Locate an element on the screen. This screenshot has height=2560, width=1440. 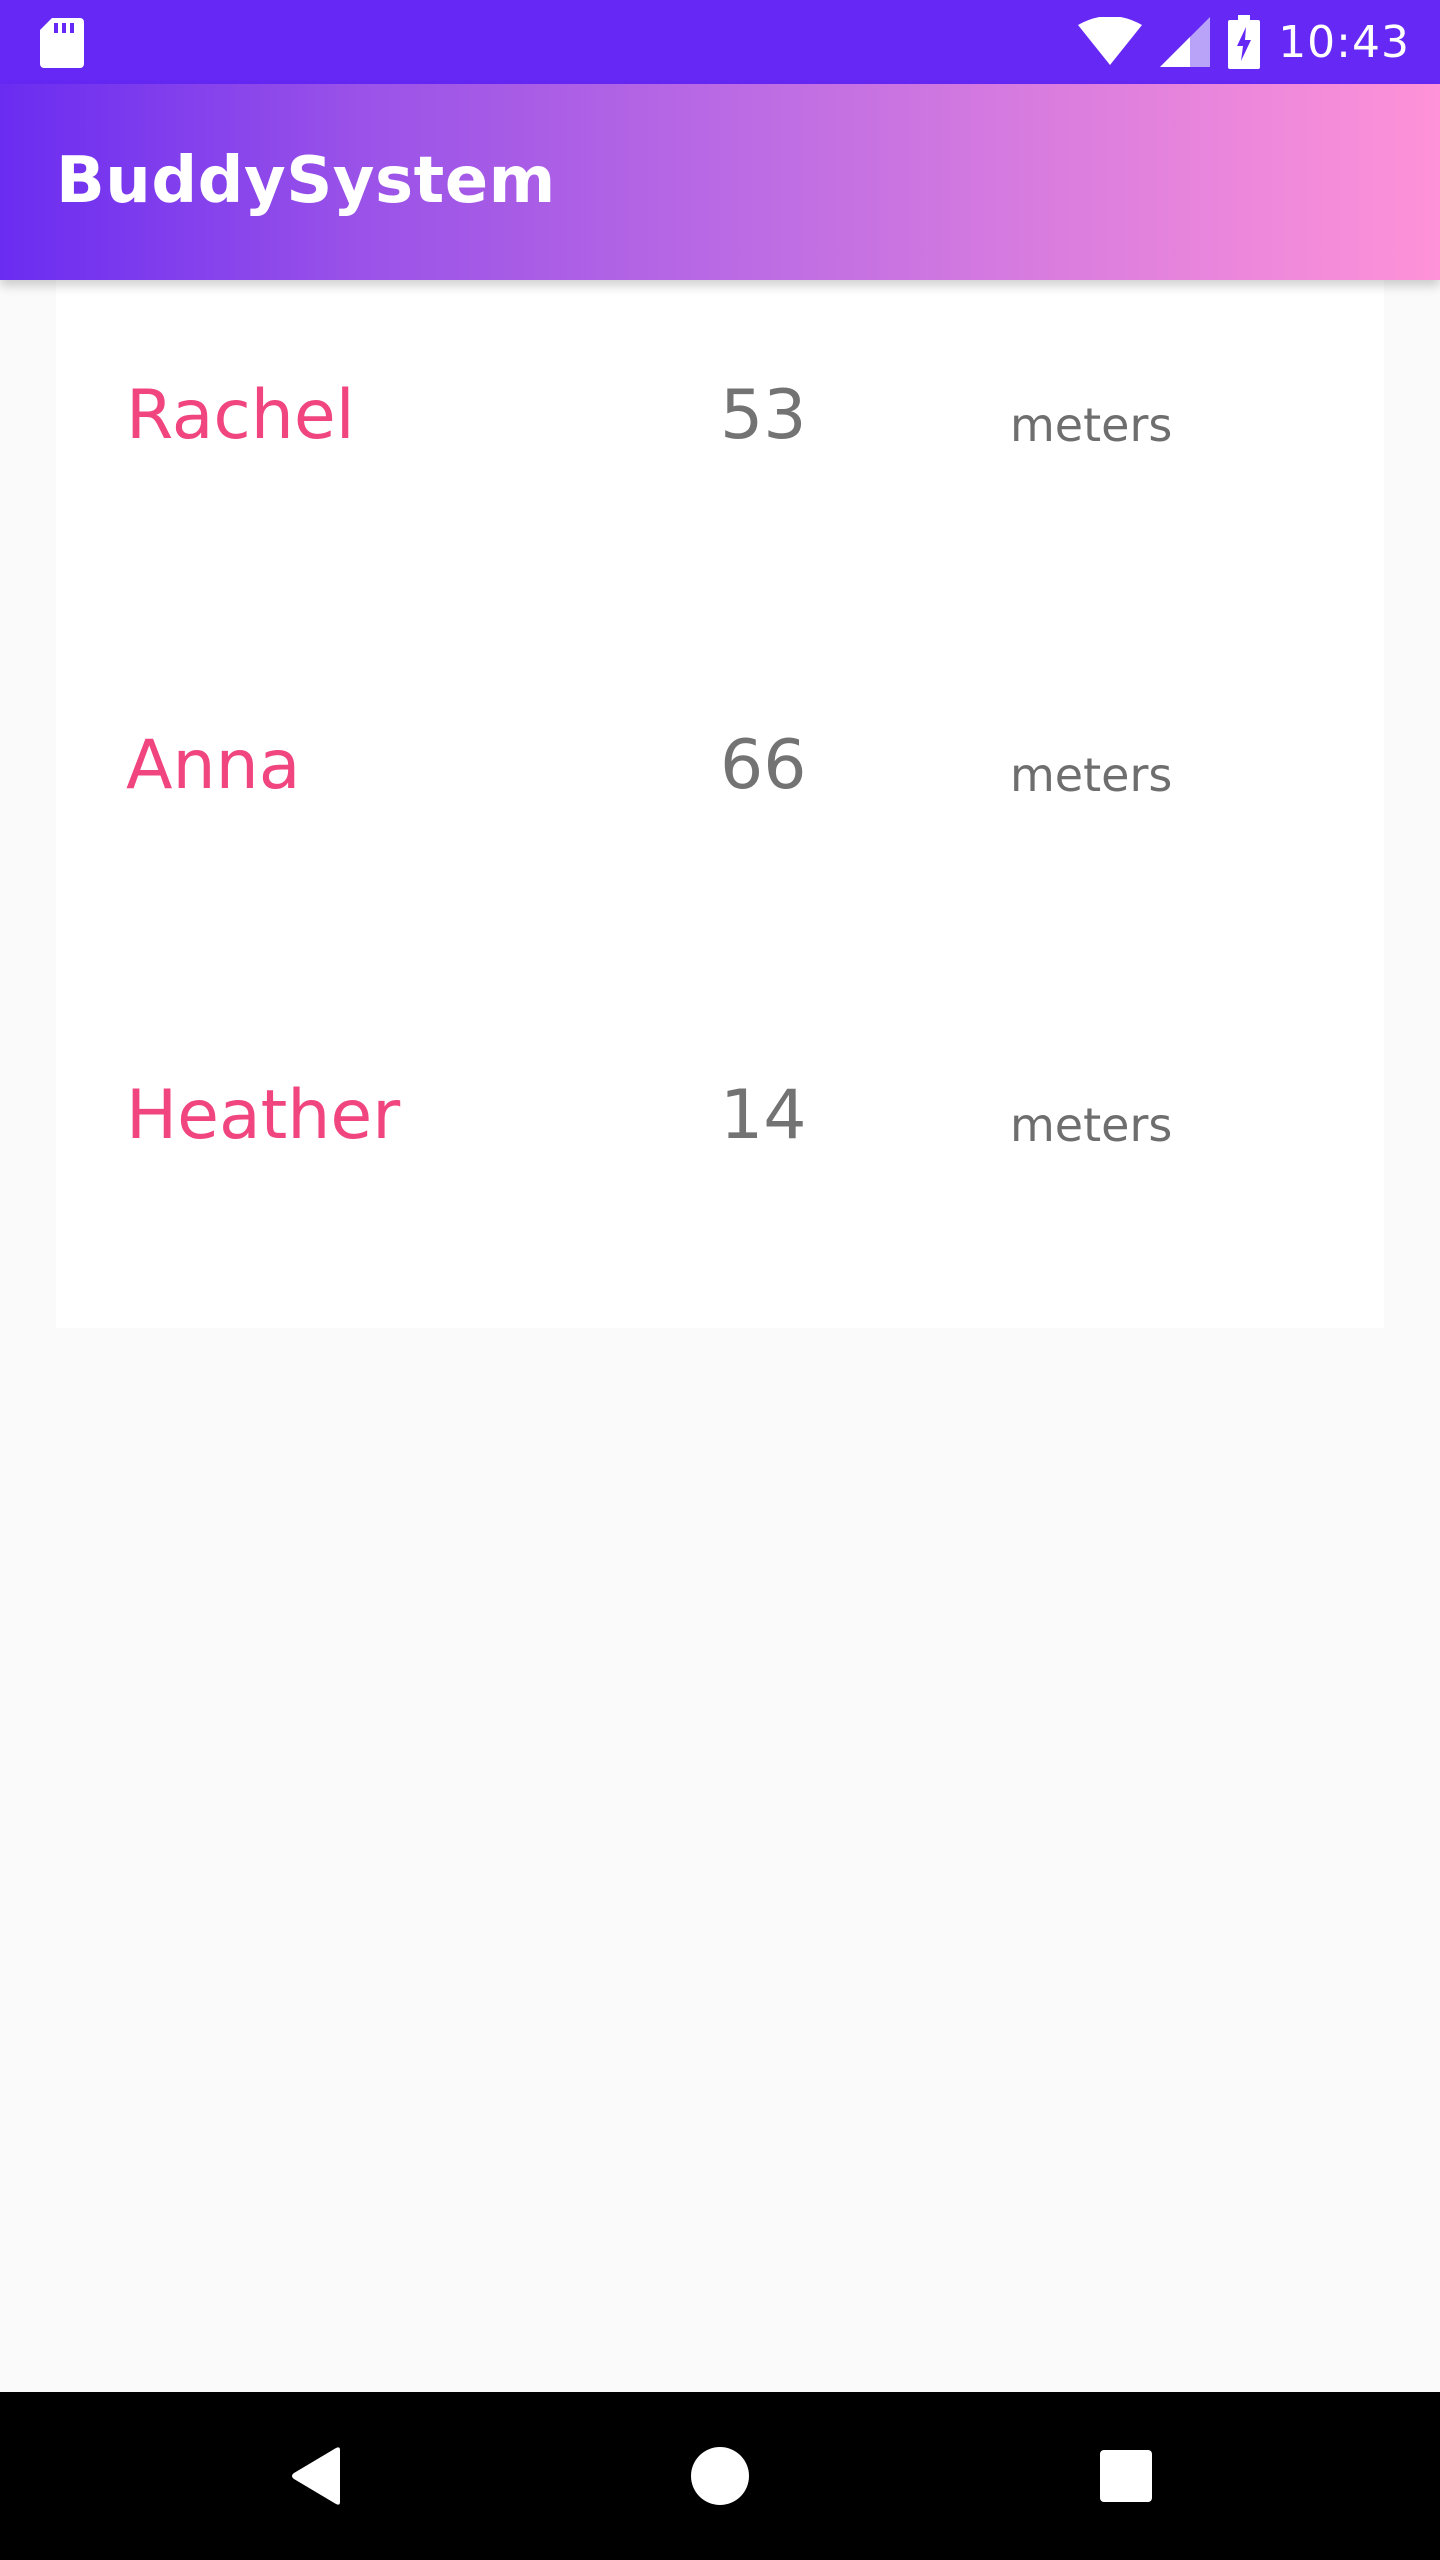
battery-charging-icon is located at coordinates (1244, 42).